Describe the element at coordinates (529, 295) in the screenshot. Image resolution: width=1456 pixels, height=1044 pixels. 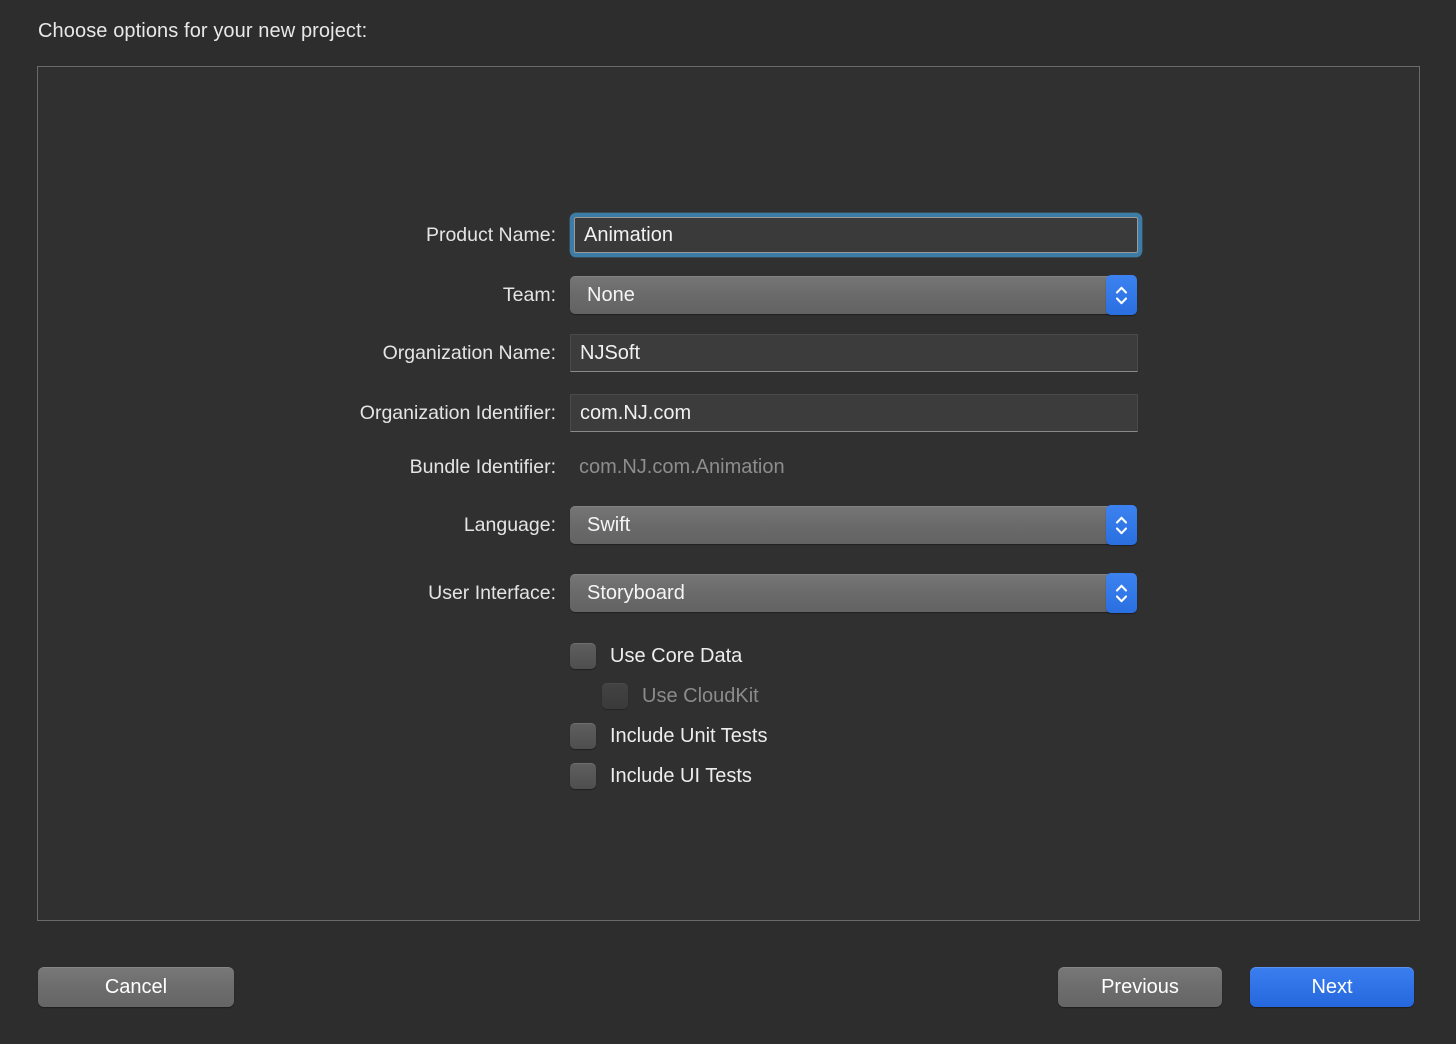
I see `team-label: Team:` at that location.